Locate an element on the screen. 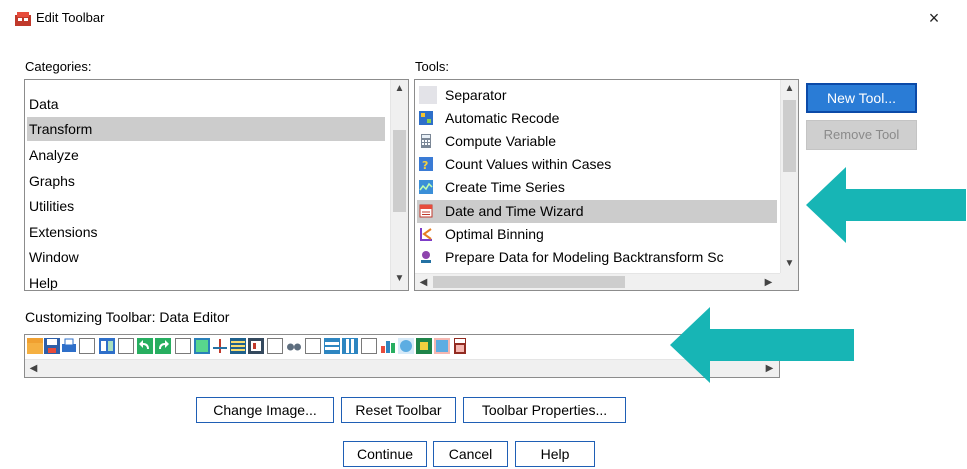 This screenshot has height=469, width=967. select-cases-icon is located at coordinates (424, 346).